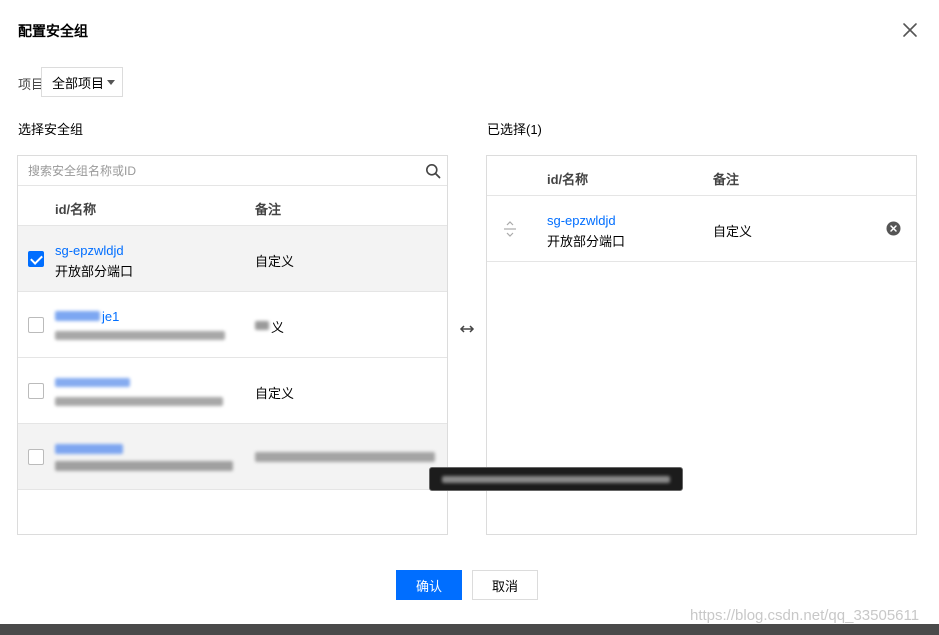 This screenshot has width=939, height=635. I want to click on row-id-link: sg-epzwldjd, so click(89, 250).